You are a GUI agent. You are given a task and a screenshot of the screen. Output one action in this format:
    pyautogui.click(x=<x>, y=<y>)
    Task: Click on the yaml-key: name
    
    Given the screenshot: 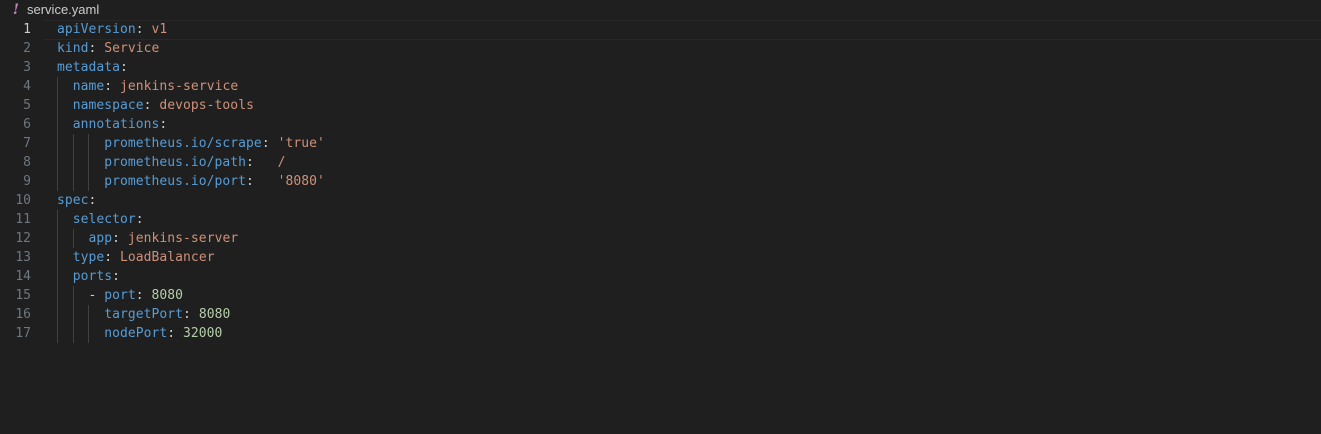 What is the action you would take?
    pyautogui.click(x=88, y=86)
    